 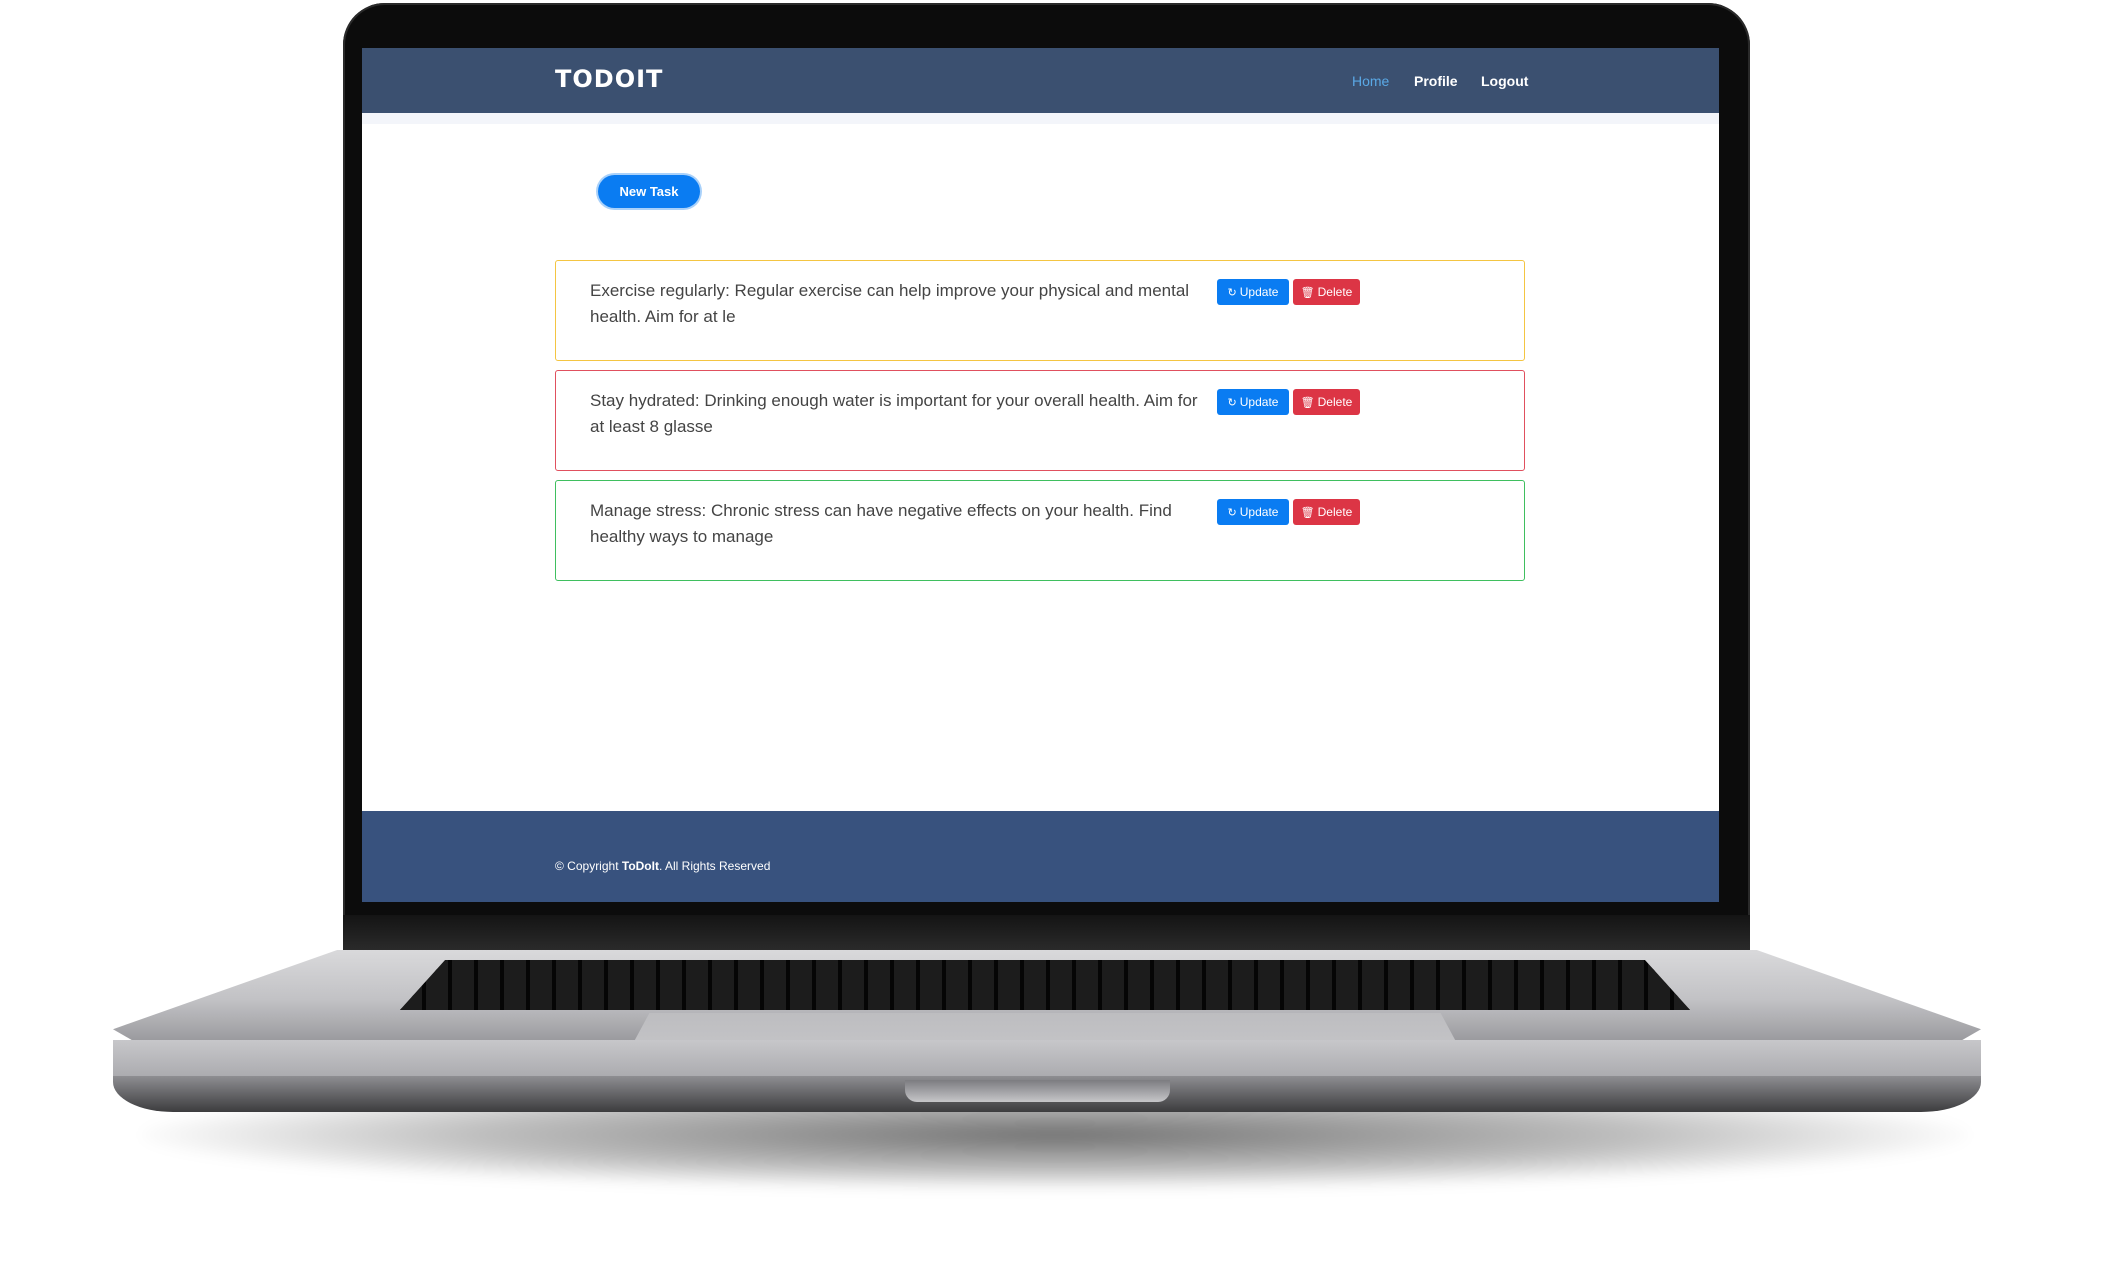 I want to click on nav-logout-link: Logout, so click(x=1504, y=81).